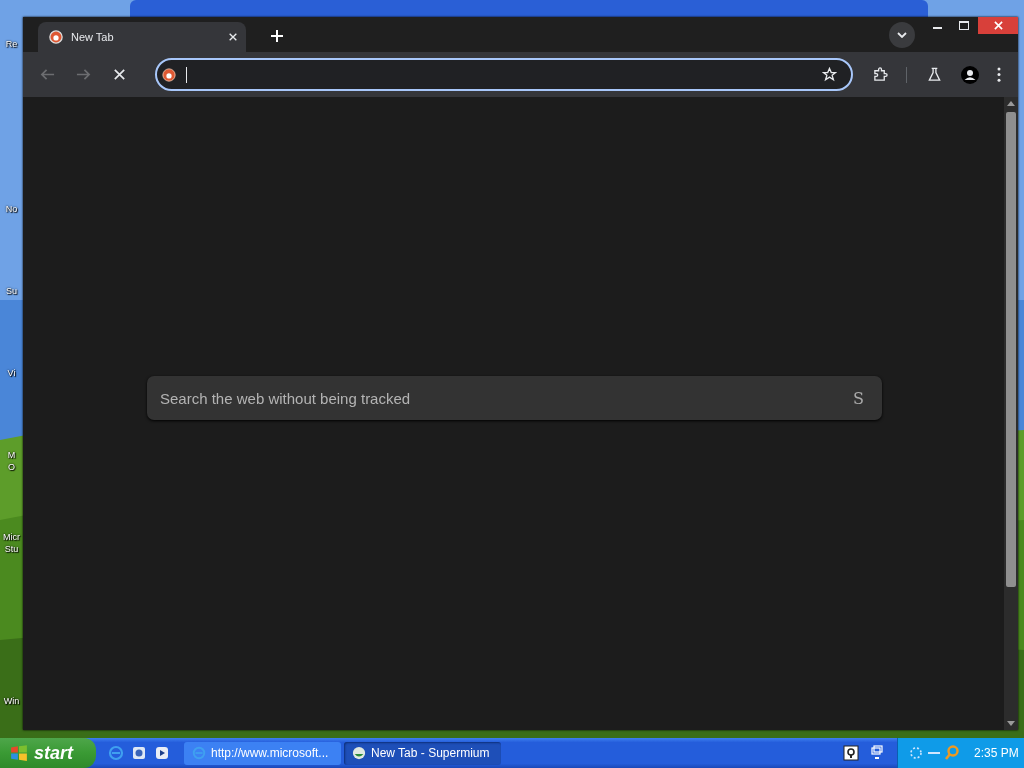 The width and height of the screenshot is (1024, 768). I want to click on play-icon, so click(162, 753).